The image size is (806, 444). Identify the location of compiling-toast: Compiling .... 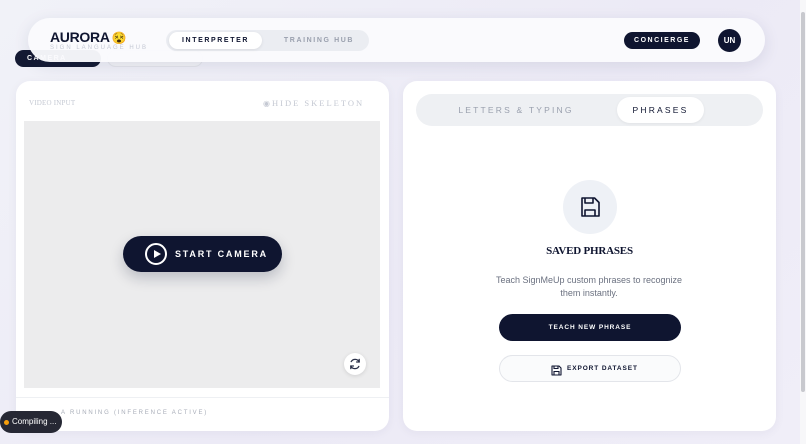
(31, 422).